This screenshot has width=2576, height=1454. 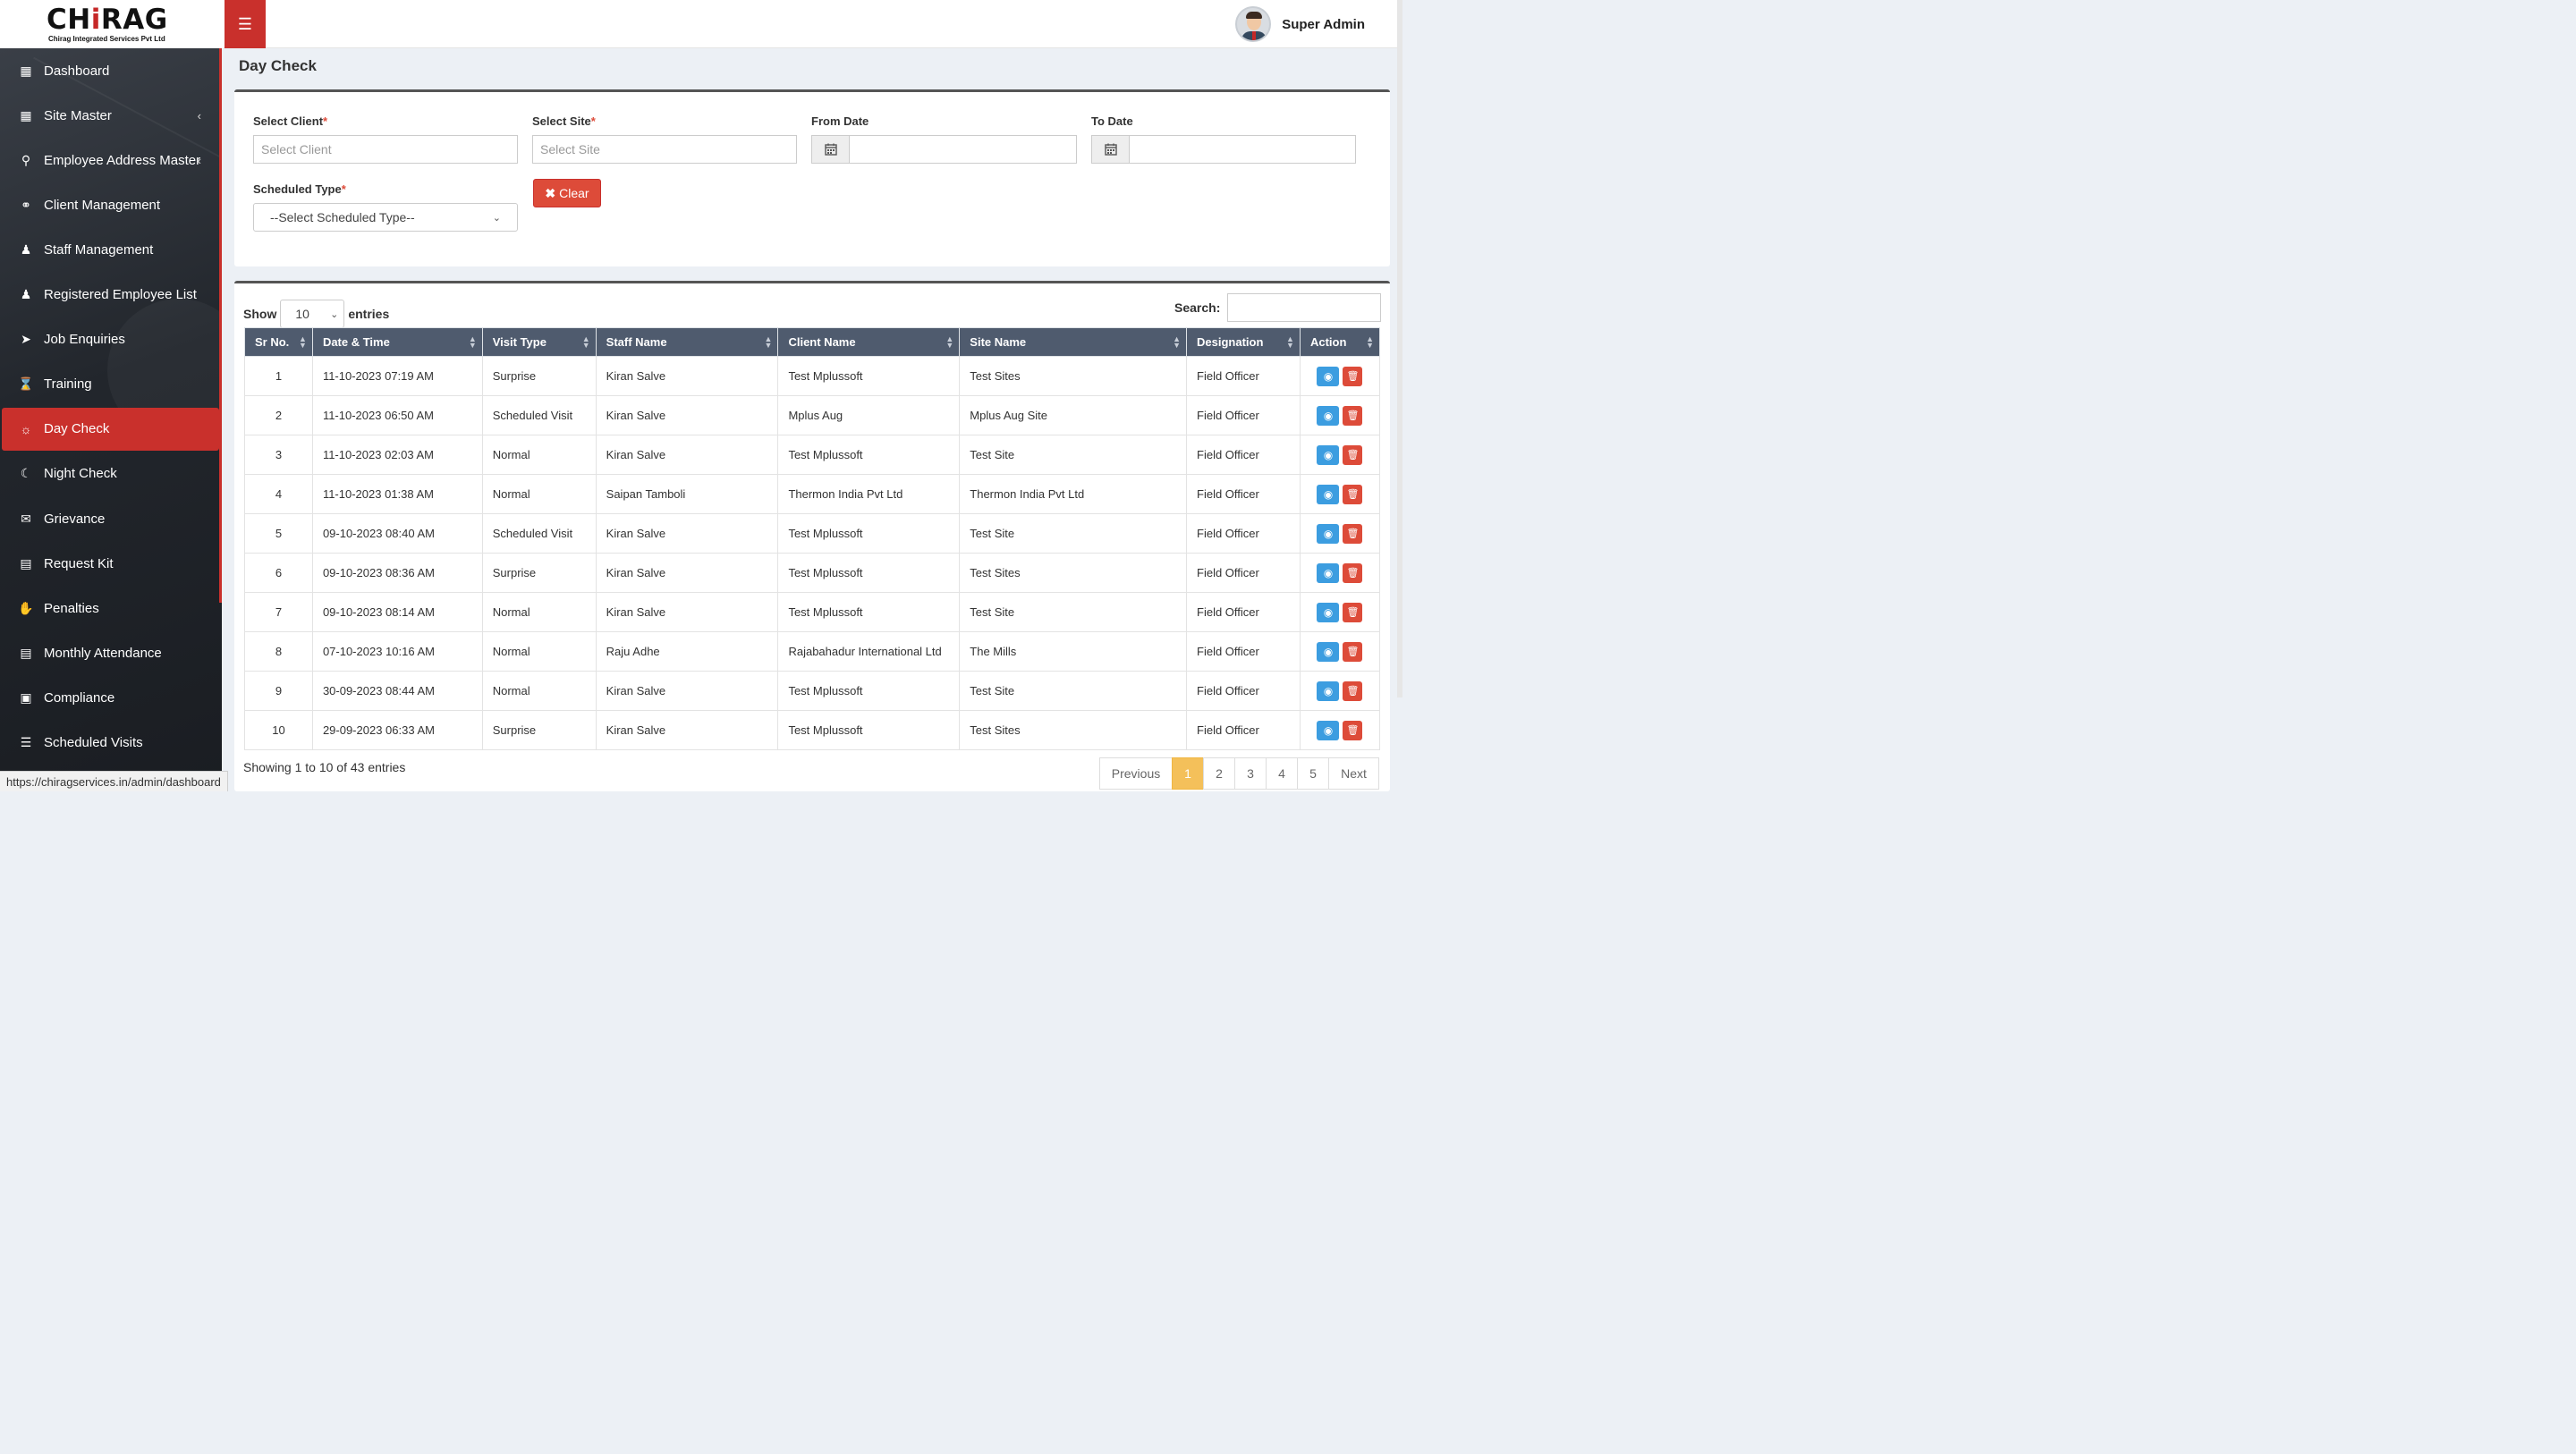 I want to click on to-date-label: To Date, so click(x=1112, y=121).